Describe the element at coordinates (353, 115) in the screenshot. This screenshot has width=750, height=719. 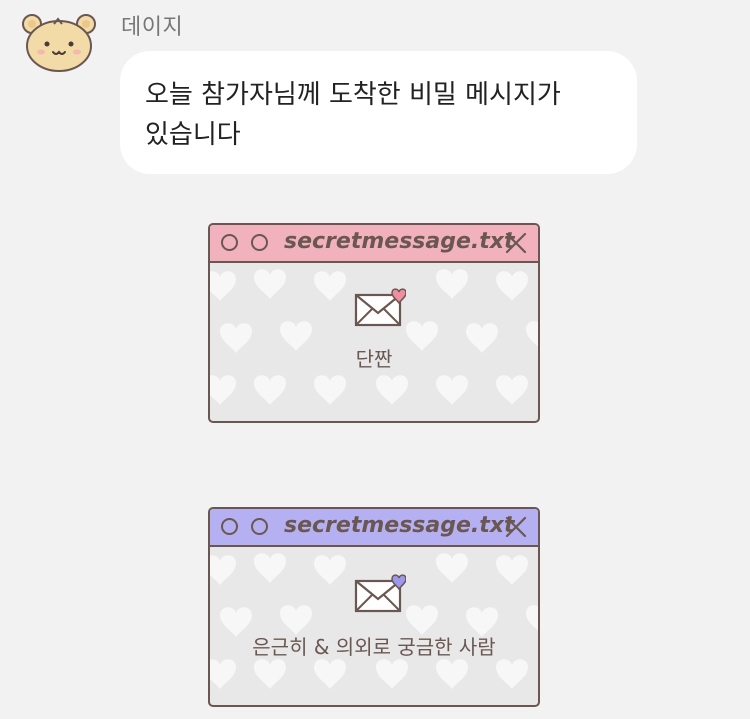
I see `message-text: 오늘 참가자님께 도착한 비밀 메시지가 있습니다` at that location.